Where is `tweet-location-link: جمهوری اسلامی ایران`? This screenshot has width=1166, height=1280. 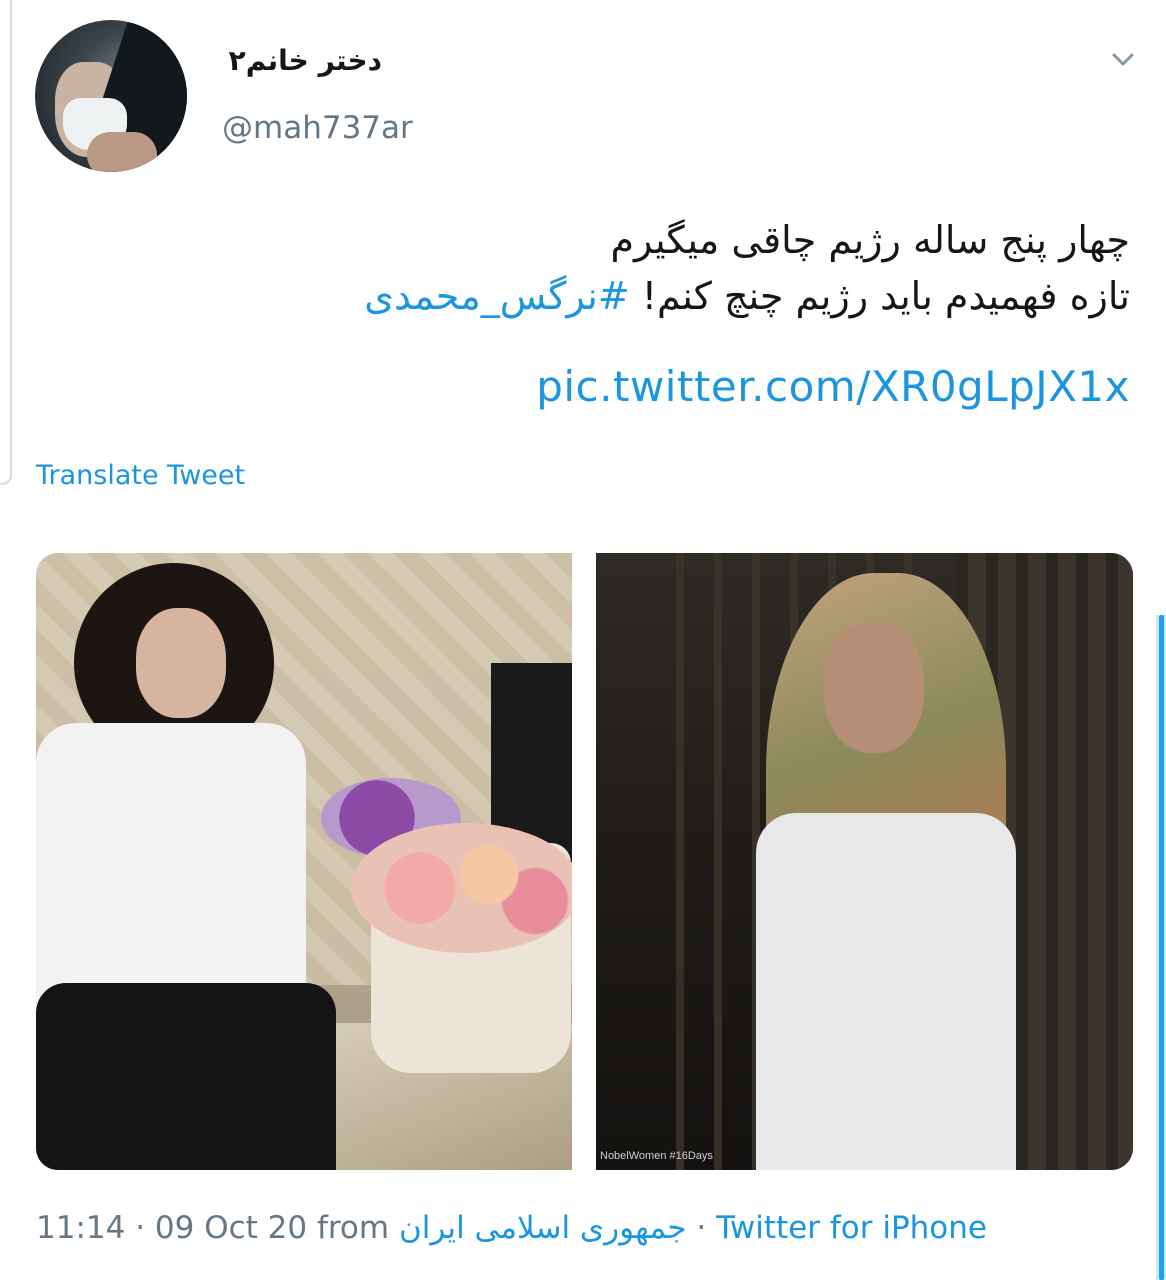 tweet-location-link: جمهوری اسلامی ایران is located at coordinates (543, 1228).